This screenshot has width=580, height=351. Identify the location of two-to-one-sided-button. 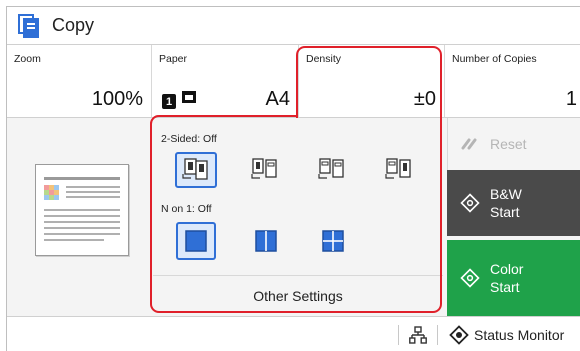
(399, 170).